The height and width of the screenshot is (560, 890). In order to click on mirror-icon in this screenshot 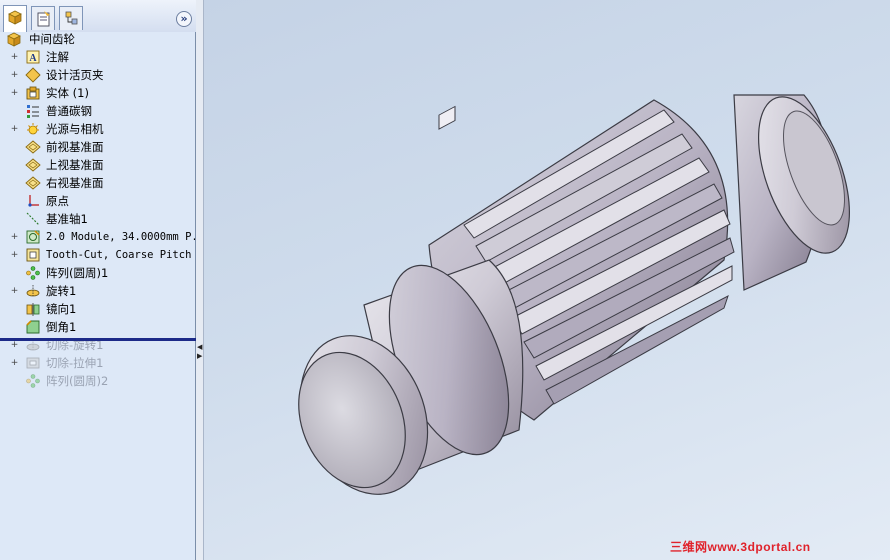, I will do `click(33, 309)`.